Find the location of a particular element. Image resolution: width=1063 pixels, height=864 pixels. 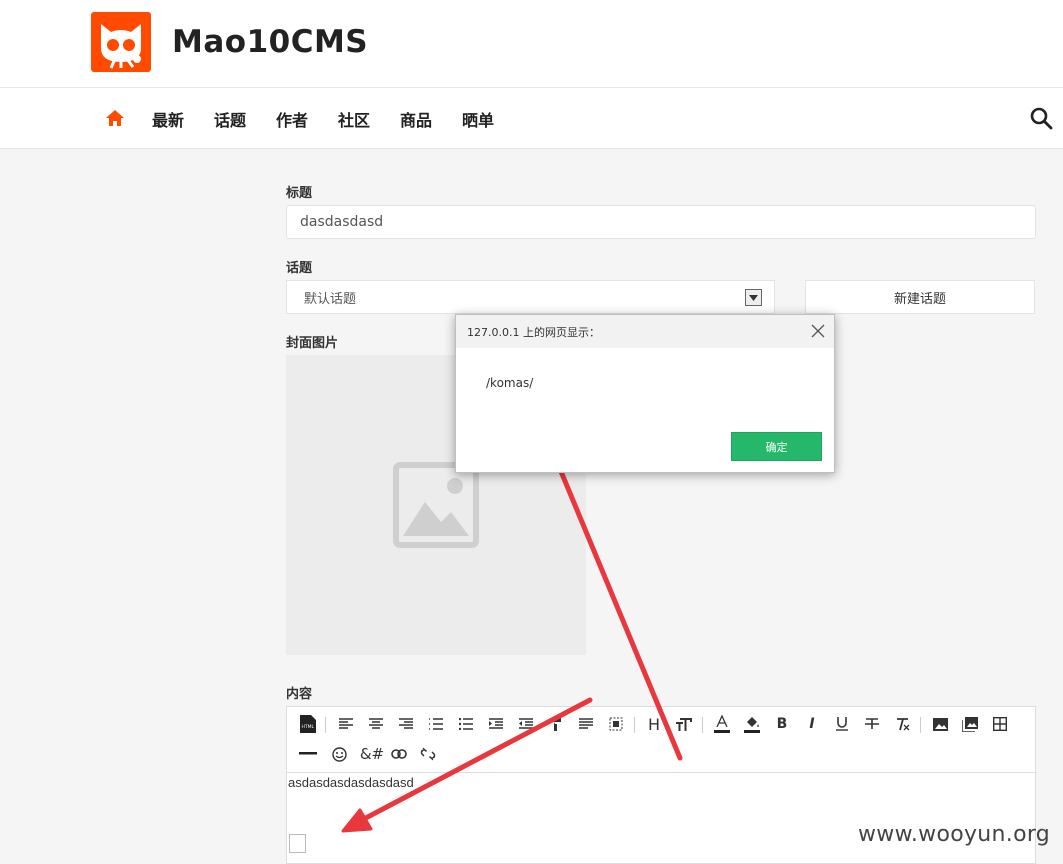

home-icon is located at coordinates (115, 118).